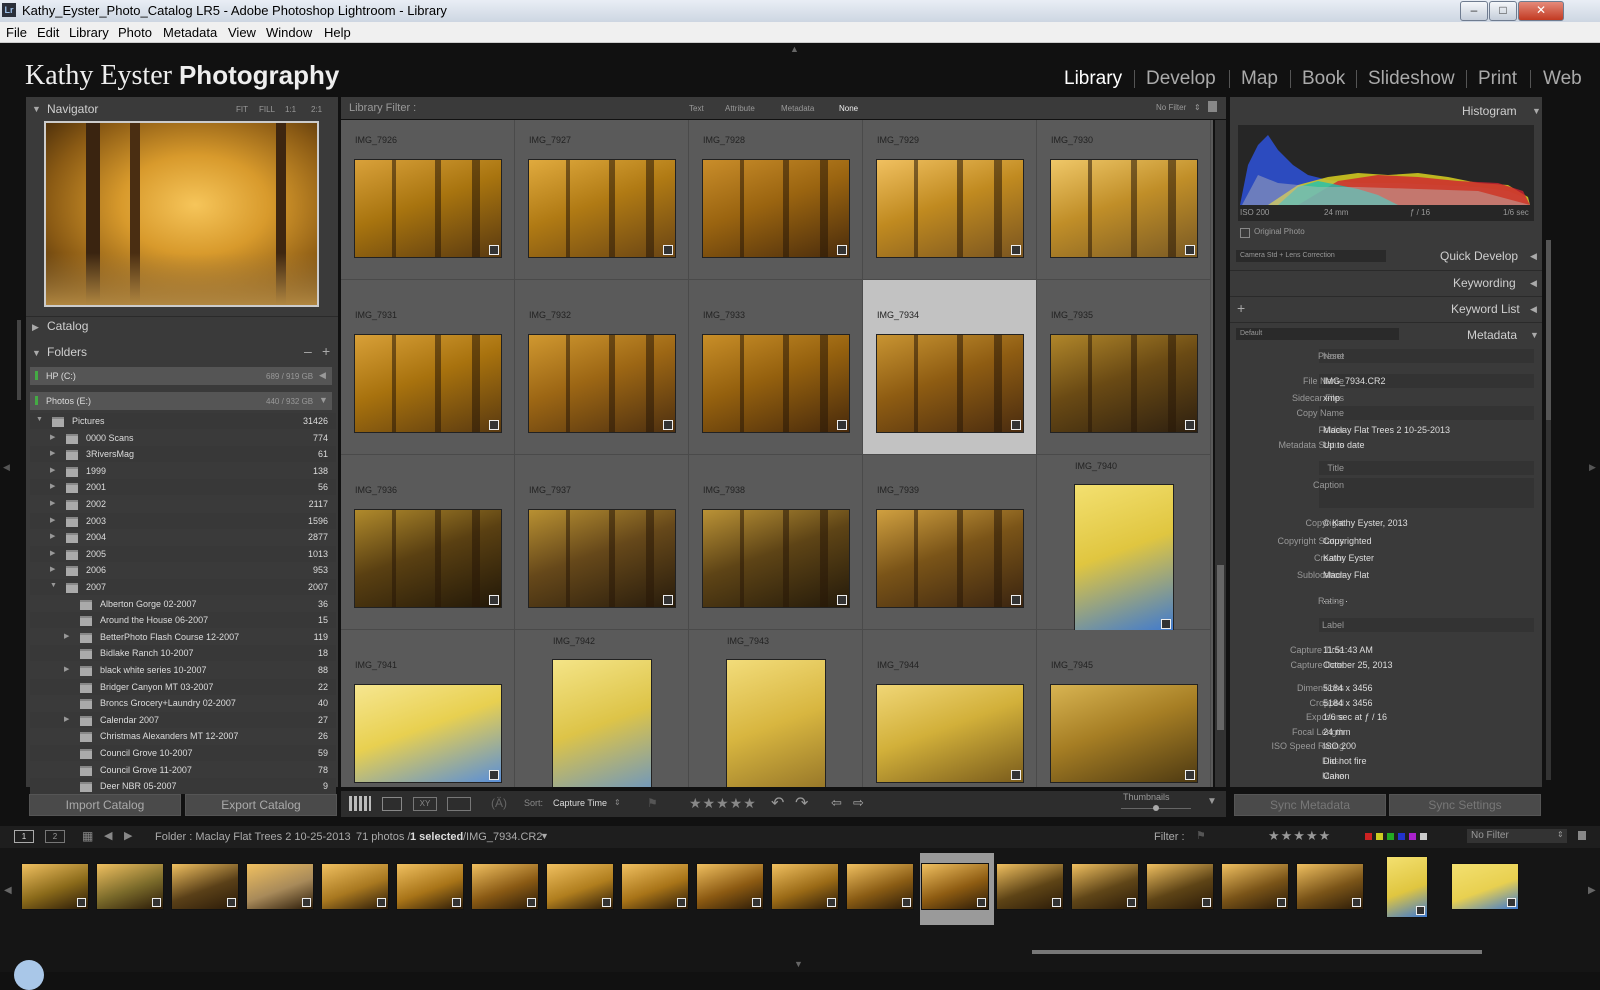 This screenshot has width=1600, height=990. What do you see at coordinates (16, 32) in the screenshot?
I see `menu-file: File` at bounding box center [16, 32].